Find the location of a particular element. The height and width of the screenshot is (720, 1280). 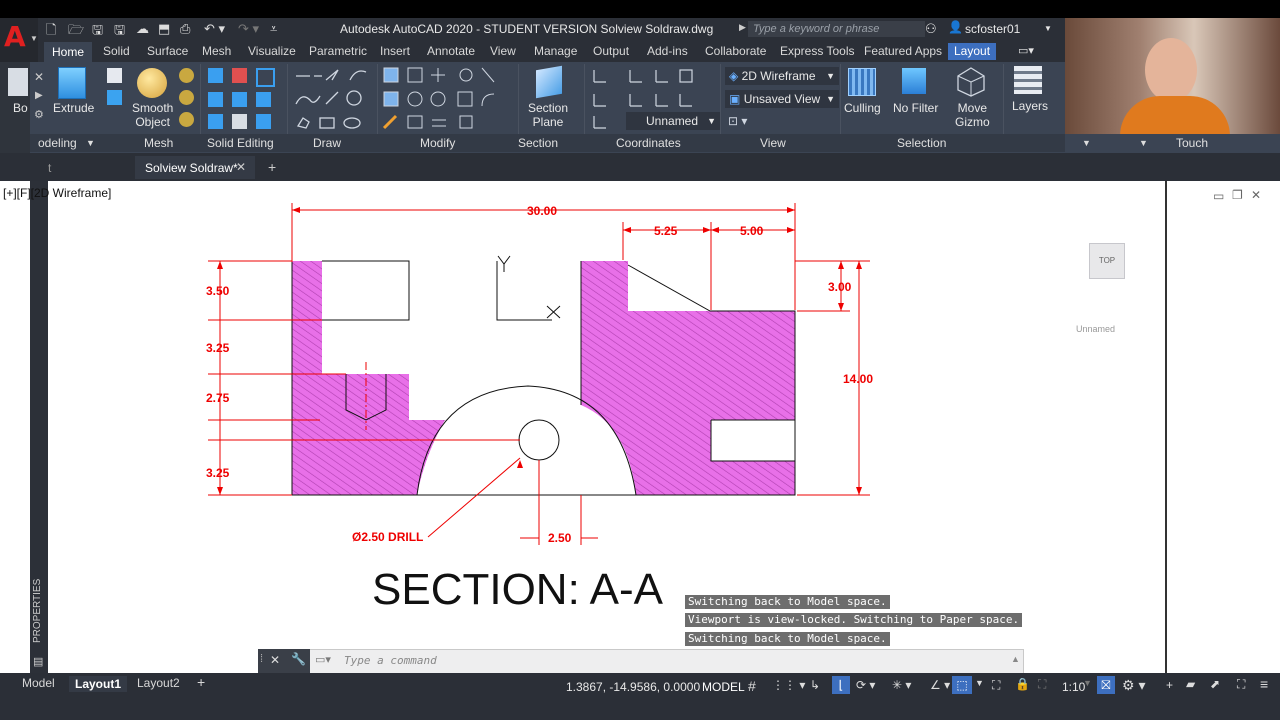

dim-5-25: 5.25 is located at coordinates (666, 231).